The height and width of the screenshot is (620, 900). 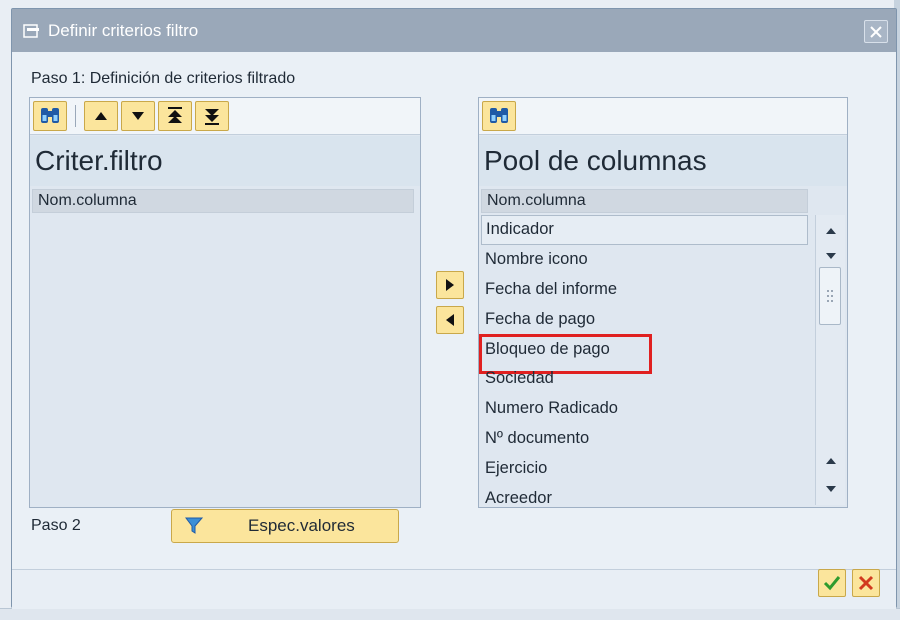 I want to click on cancel-button, so click(x=866, y=583).